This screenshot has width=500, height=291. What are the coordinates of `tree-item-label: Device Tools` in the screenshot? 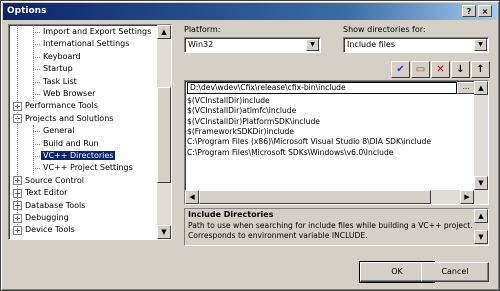 It's located at (50, 230).